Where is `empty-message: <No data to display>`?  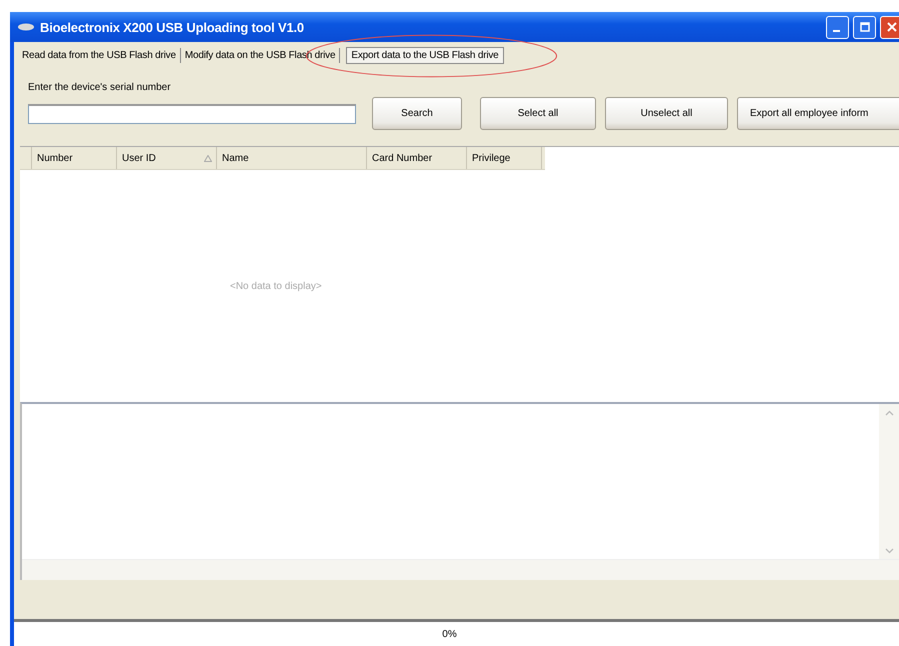 empty-message: <No data to display> is located at coordinates (276, 286).